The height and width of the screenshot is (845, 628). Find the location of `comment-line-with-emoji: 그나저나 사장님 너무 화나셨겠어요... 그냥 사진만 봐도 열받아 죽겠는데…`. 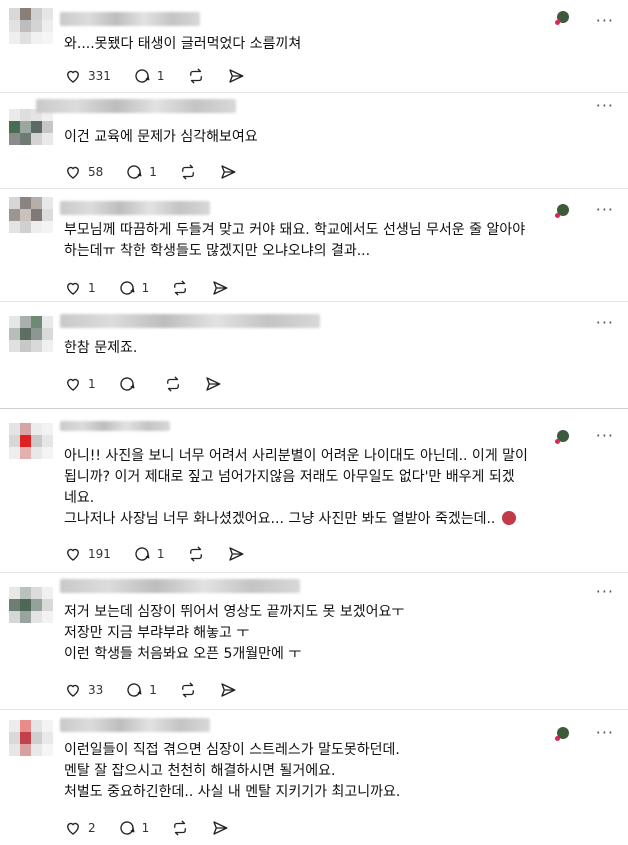

comment-line-with-emoji: 그나저나 사장님 너무 화나셨겠어요... 그냥 사진만 봐도 열받아 죽겠는데… is located at coordinates (326, 519).